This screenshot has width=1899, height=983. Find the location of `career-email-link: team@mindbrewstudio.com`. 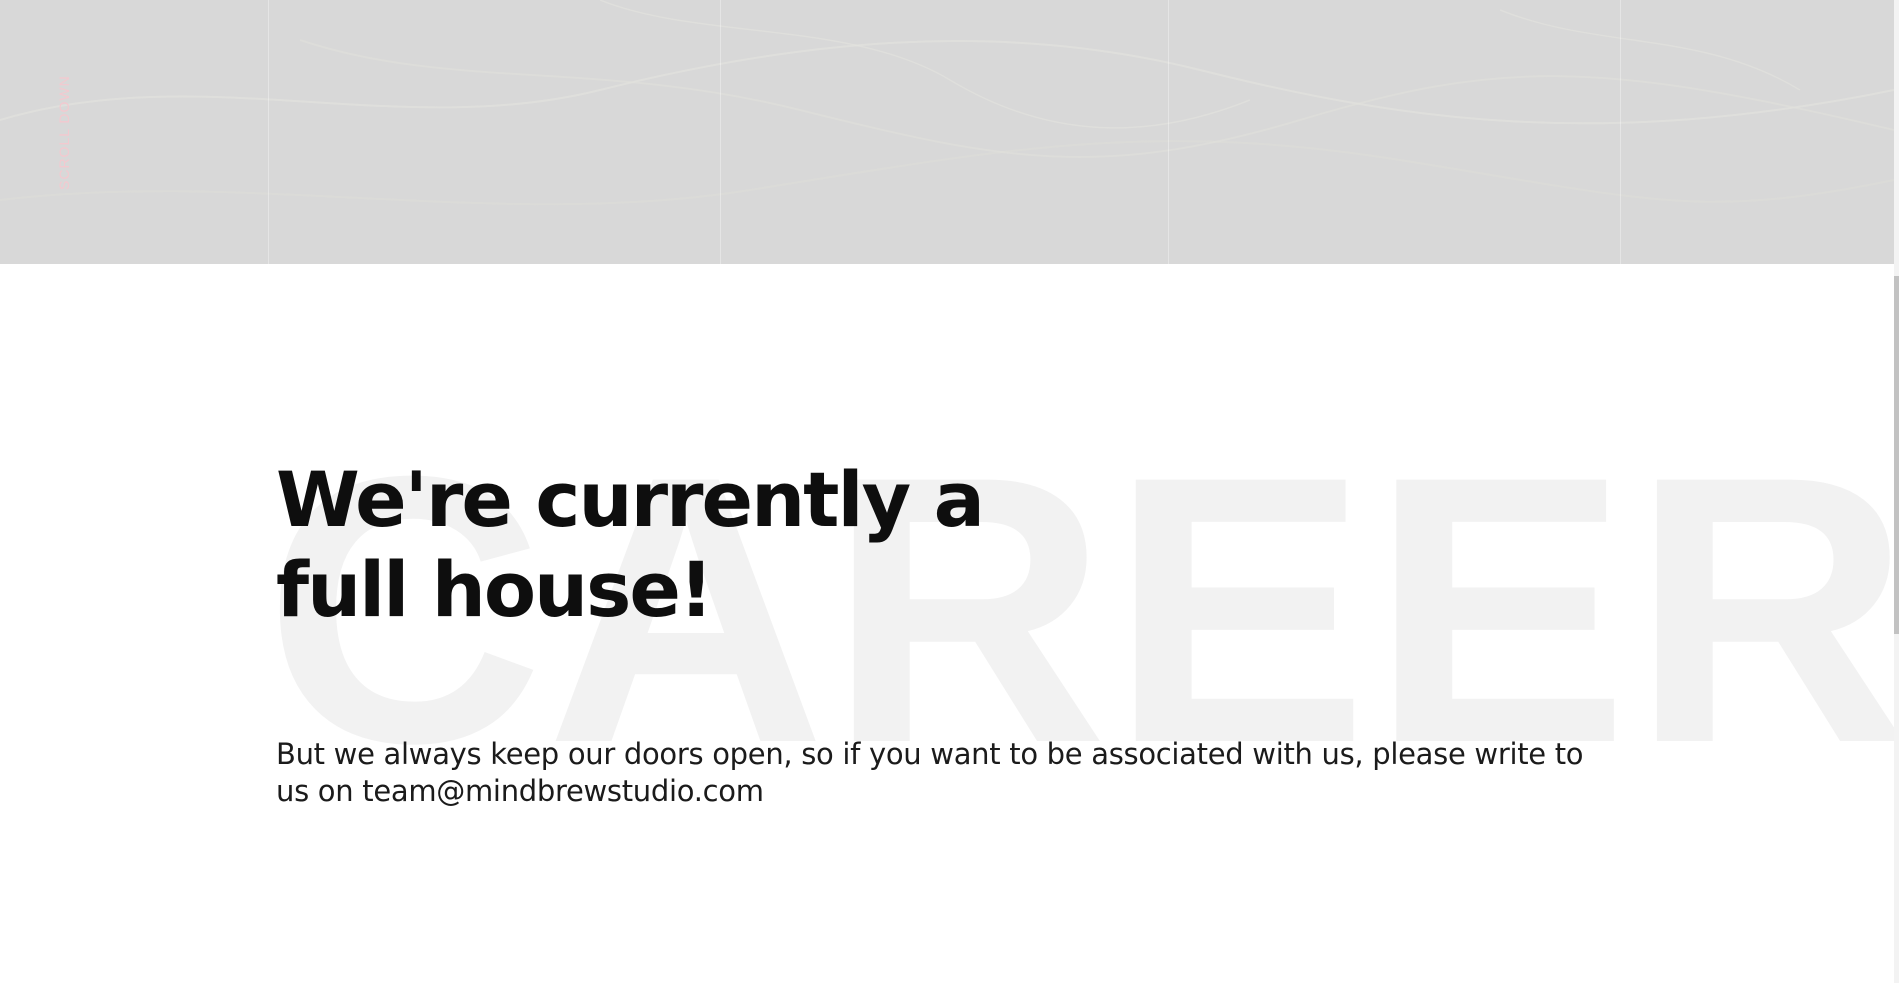

career-email-link: team@mindbrewstudio.com is located at coordinates (563, 791).